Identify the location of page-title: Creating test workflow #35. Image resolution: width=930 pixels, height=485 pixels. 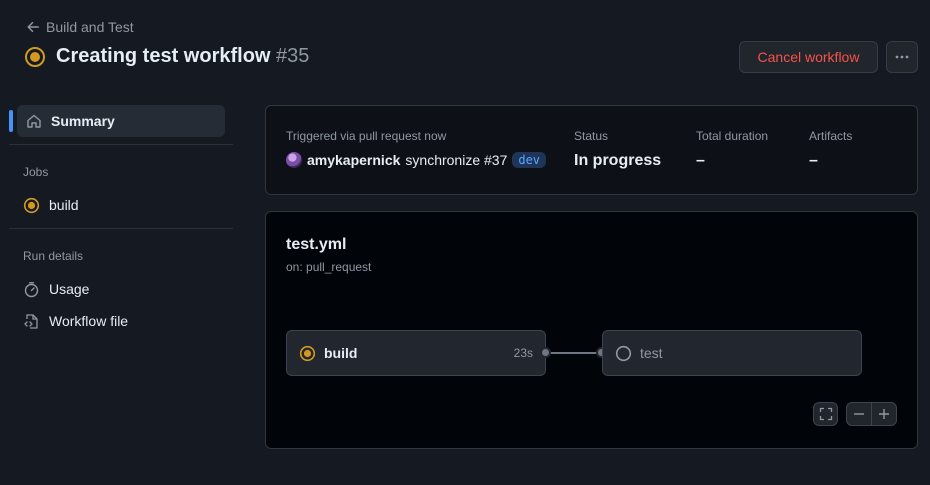
(182, 56).